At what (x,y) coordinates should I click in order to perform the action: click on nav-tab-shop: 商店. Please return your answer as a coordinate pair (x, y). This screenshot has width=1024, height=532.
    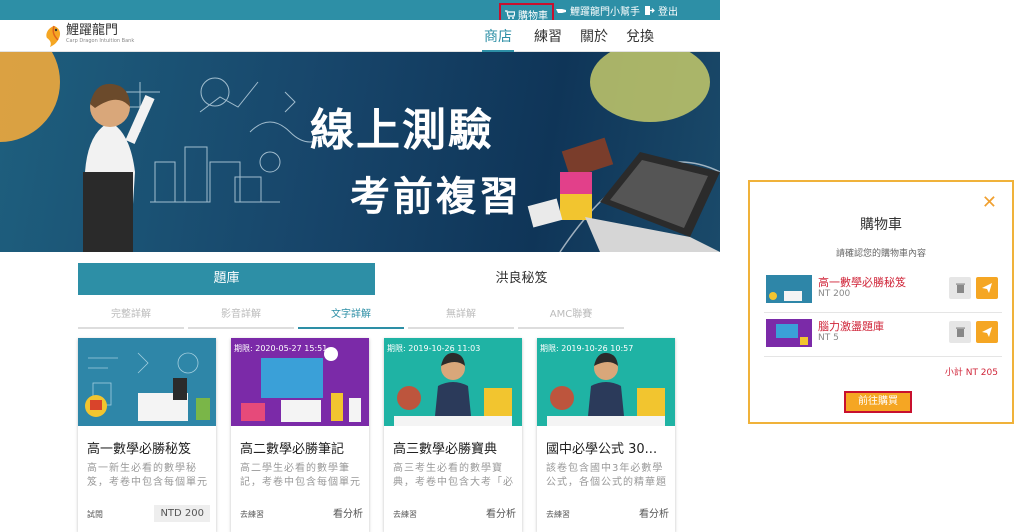
    Looking at the image, I should click on (498, 39).